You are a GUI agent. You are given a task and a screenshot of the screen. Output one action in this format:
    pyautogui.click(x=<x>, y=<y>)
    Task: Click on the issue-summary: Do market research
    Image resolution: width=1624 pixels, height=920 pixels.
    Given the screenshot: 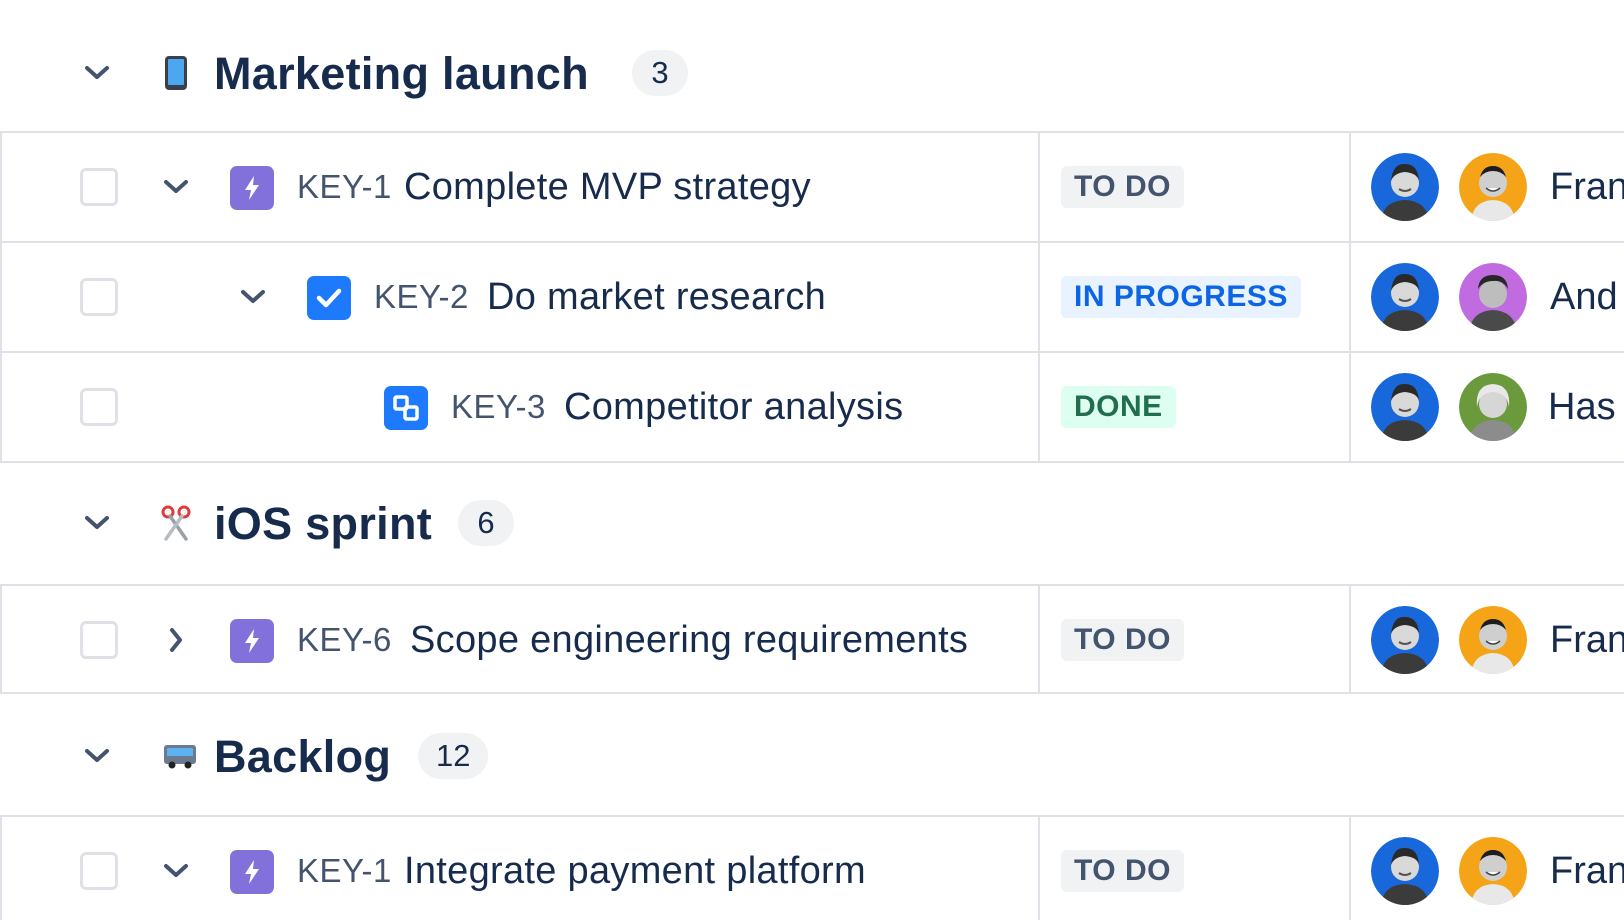 What is the action you would take?
    pyautogui.click(x=656, y=297)
    